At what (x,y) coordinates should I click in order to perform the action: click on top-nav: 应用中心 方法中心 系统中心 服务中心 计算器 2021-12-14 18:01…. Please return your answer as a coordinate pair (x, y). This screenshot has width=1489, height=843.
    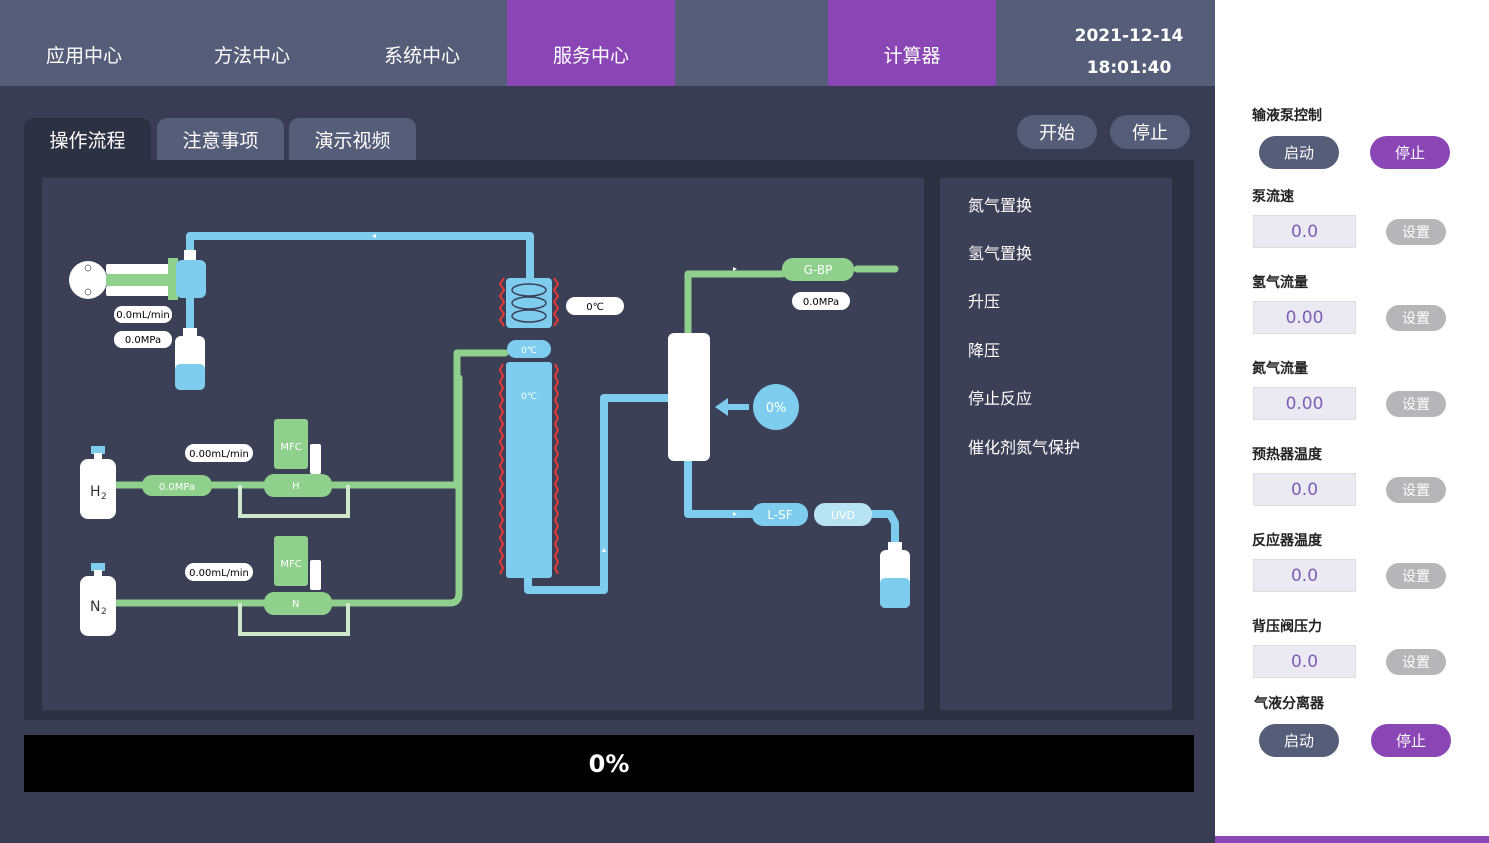
    Looking at the image, I should click on (607, 43).